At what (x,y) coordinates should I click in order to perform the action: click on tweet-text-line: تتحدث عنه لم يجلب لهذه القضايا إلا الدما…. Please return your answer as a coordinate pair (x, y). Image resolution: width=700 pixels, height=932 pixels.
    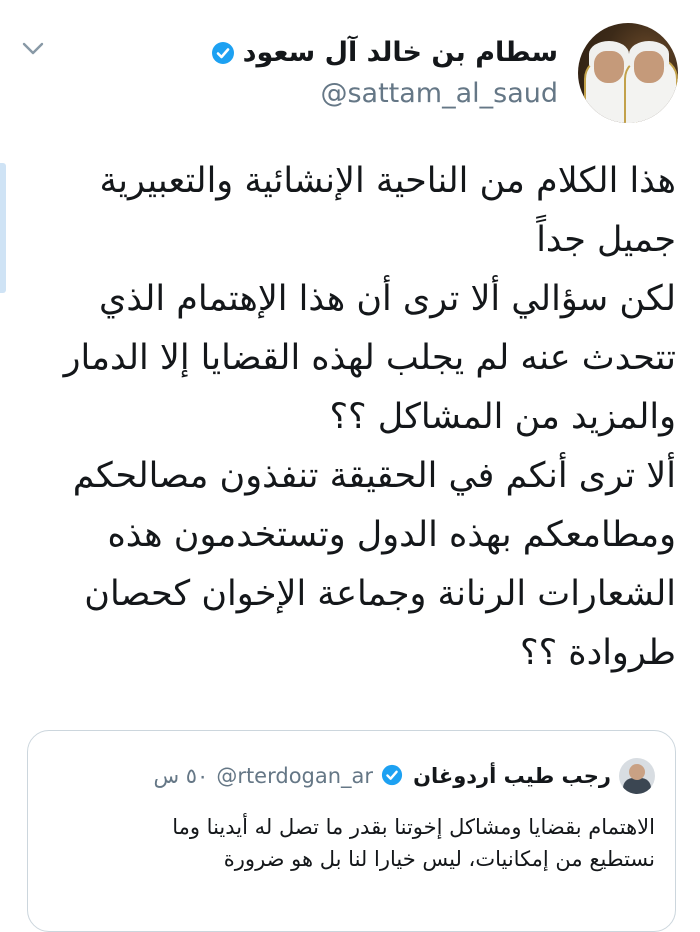
    Looking at the image, I should click on (369, 358).